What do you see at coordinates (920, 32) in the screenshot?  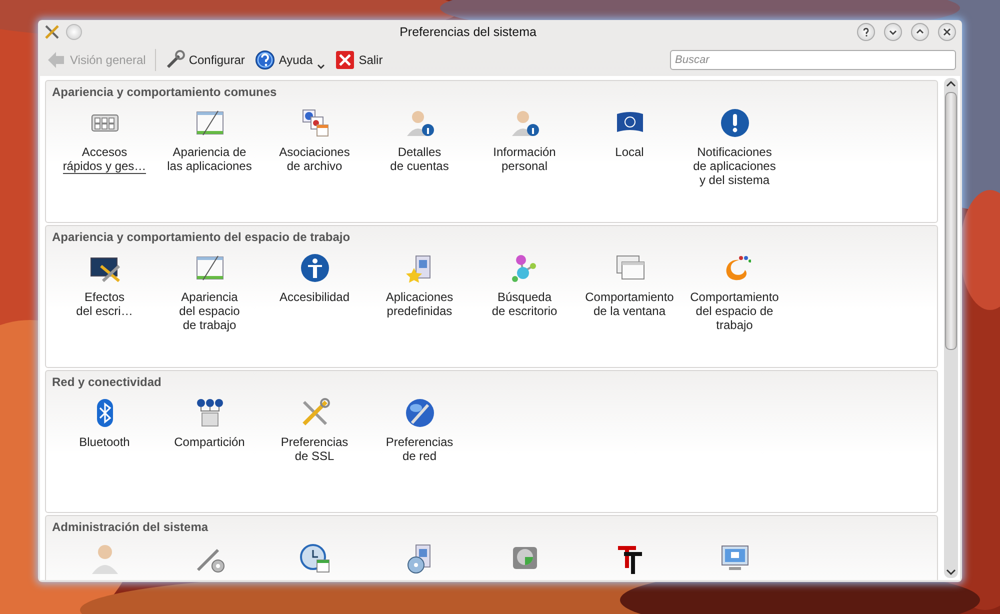 I see `maximize-button` at bounding box center [920, 32].